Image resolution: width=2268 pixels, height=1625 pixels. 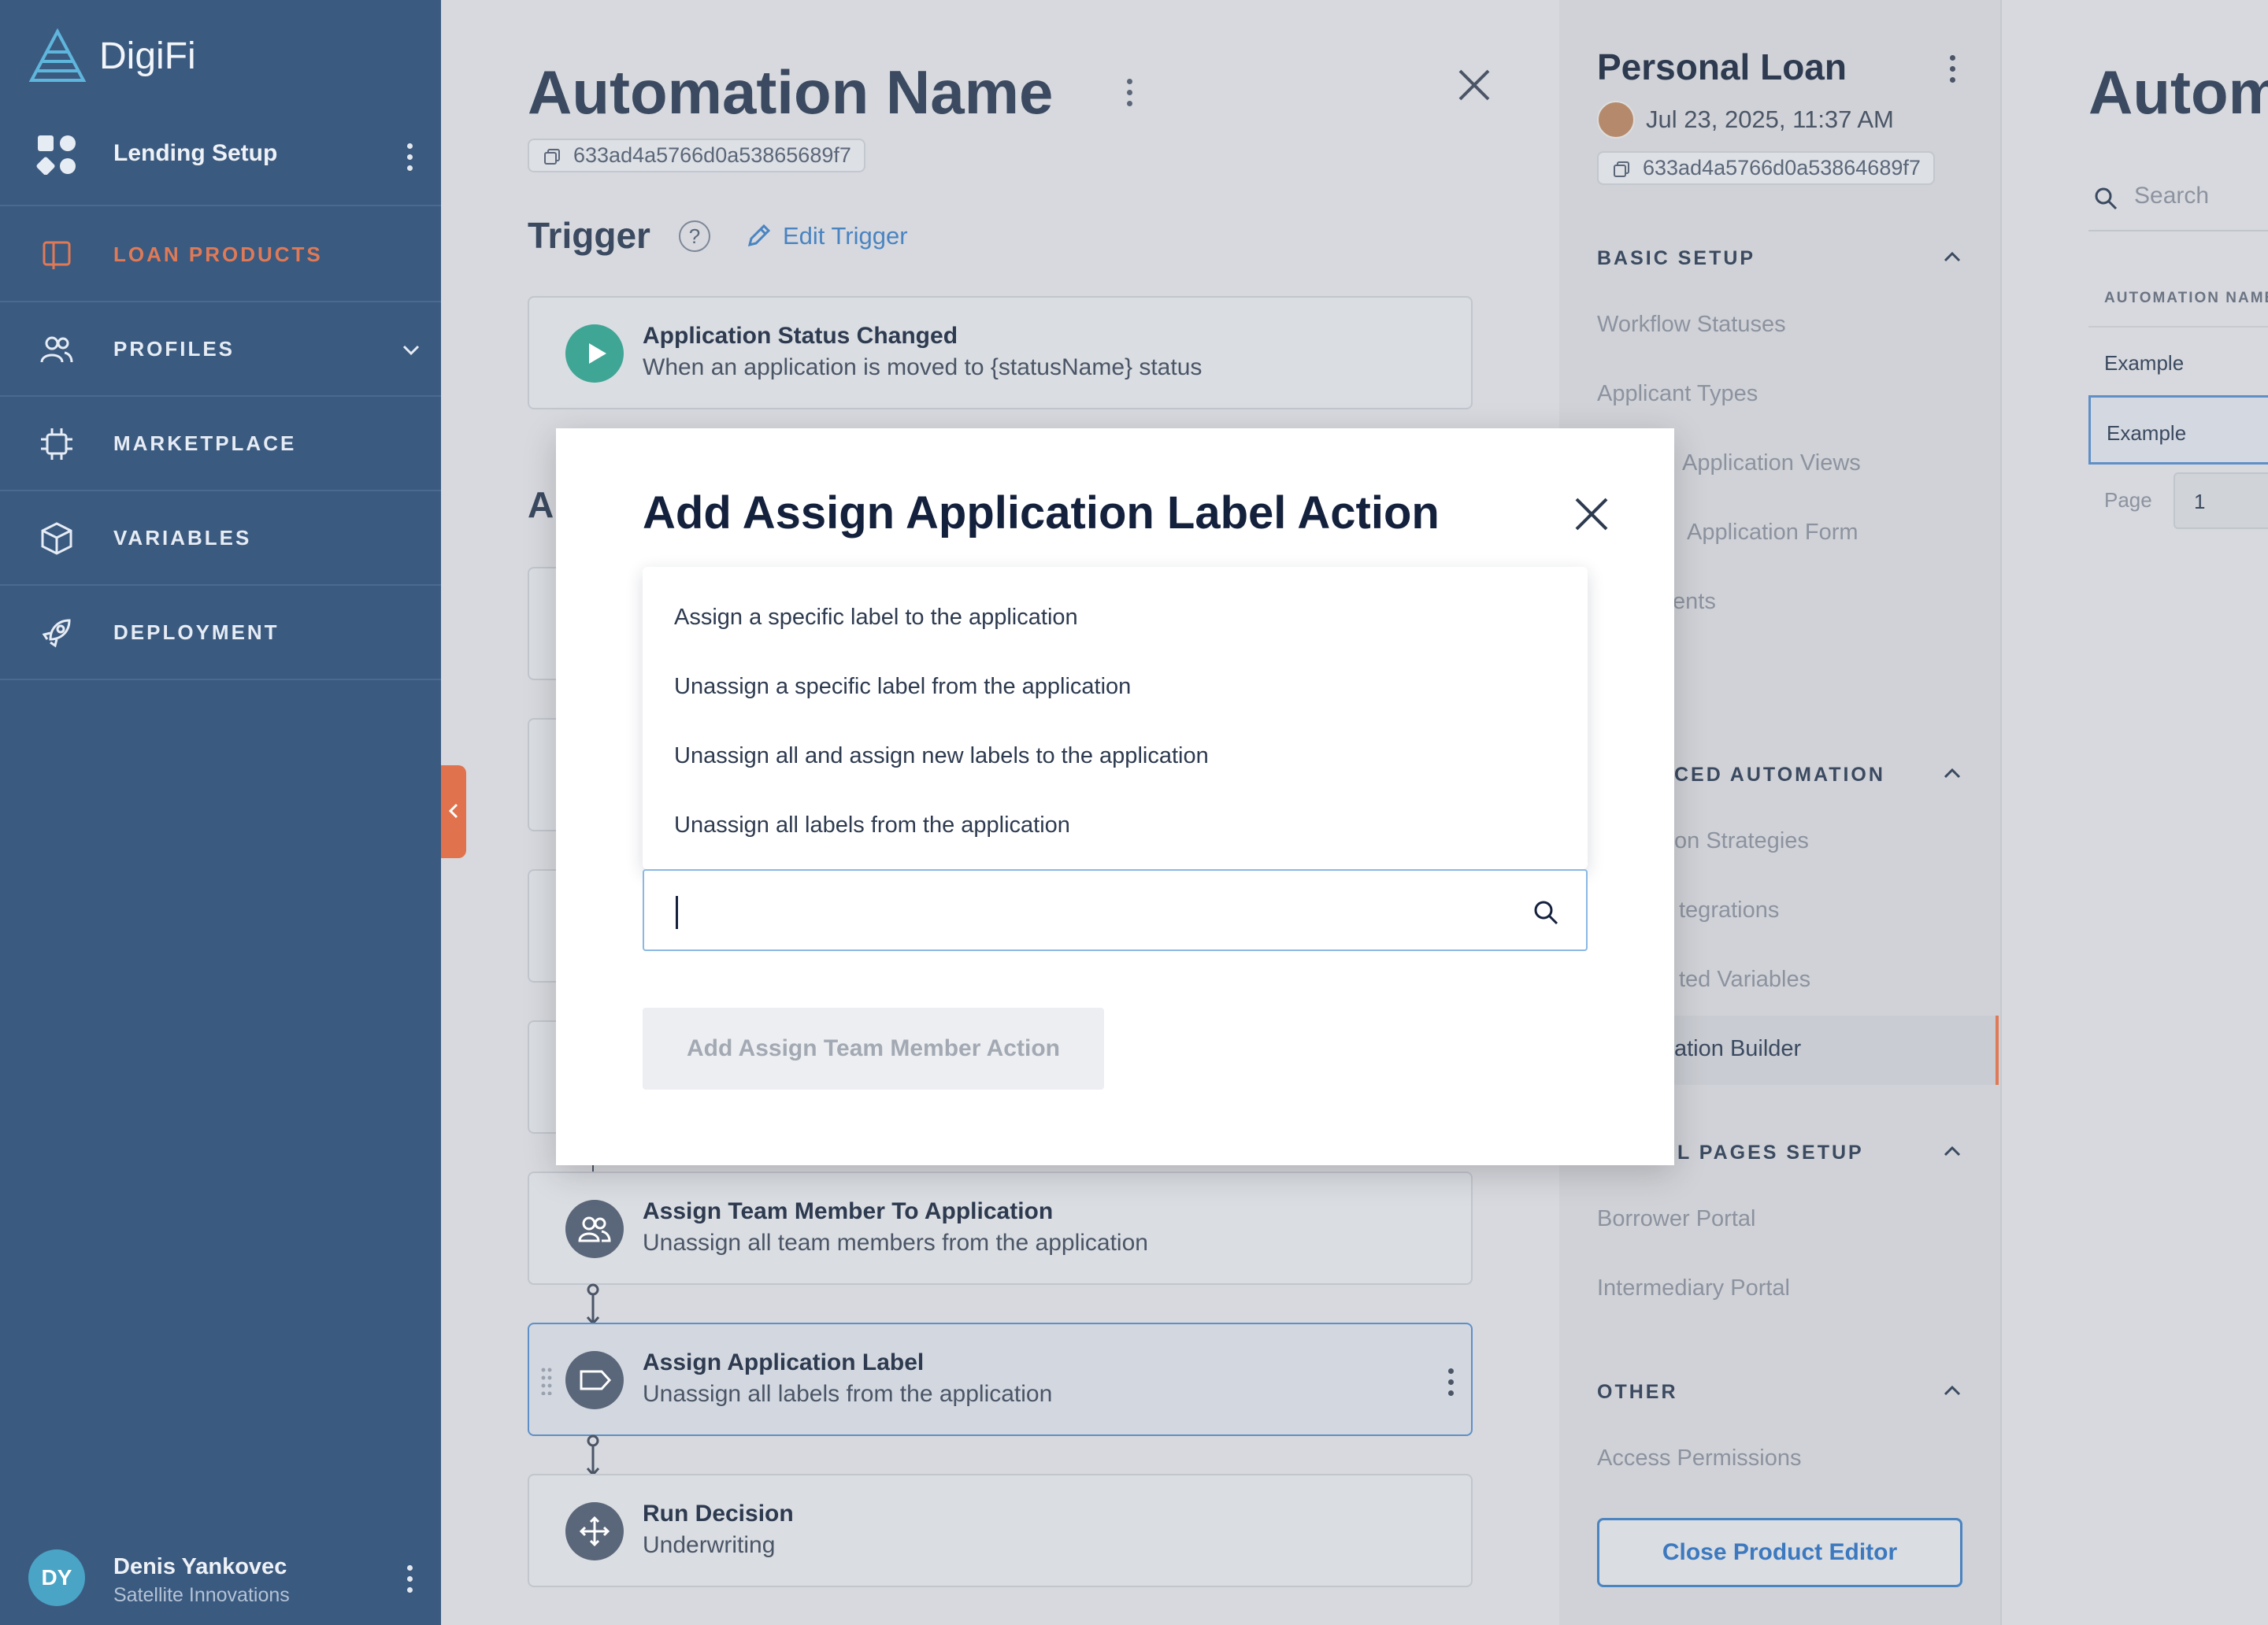 I want to click on action-title: Run Decision, so click(x=718, y=1514).